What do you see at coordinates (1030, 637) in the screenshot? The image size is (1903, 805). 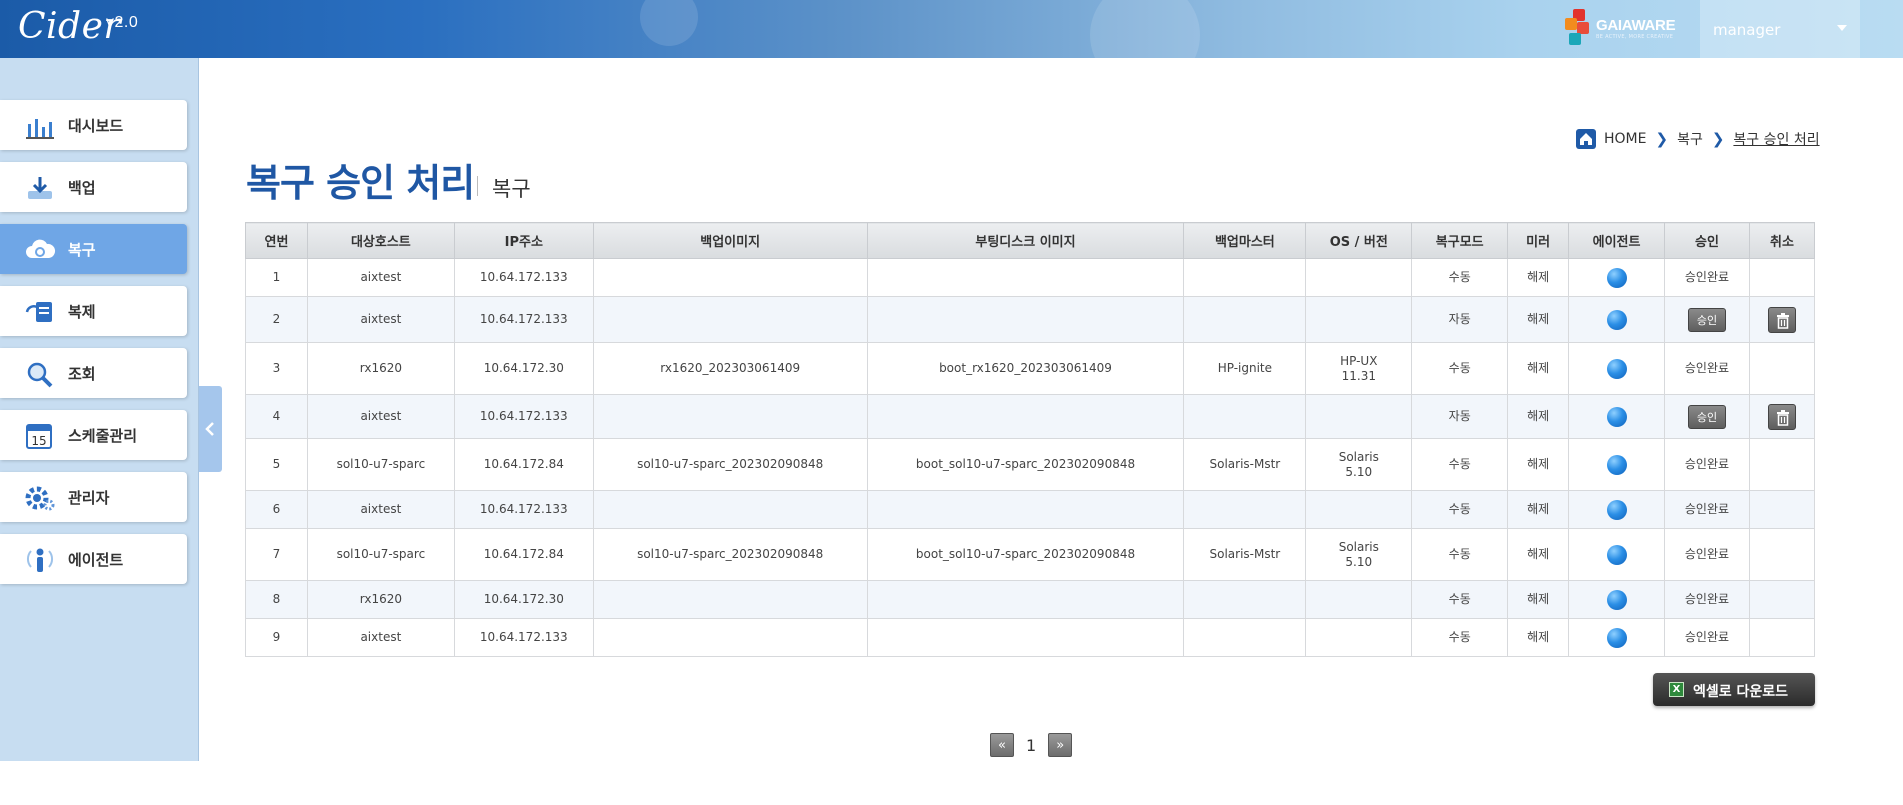 I see `table-row: 9 aixtest 10.64.172.133 수동 해제 승인완료` at bounding box center [1030, 637].